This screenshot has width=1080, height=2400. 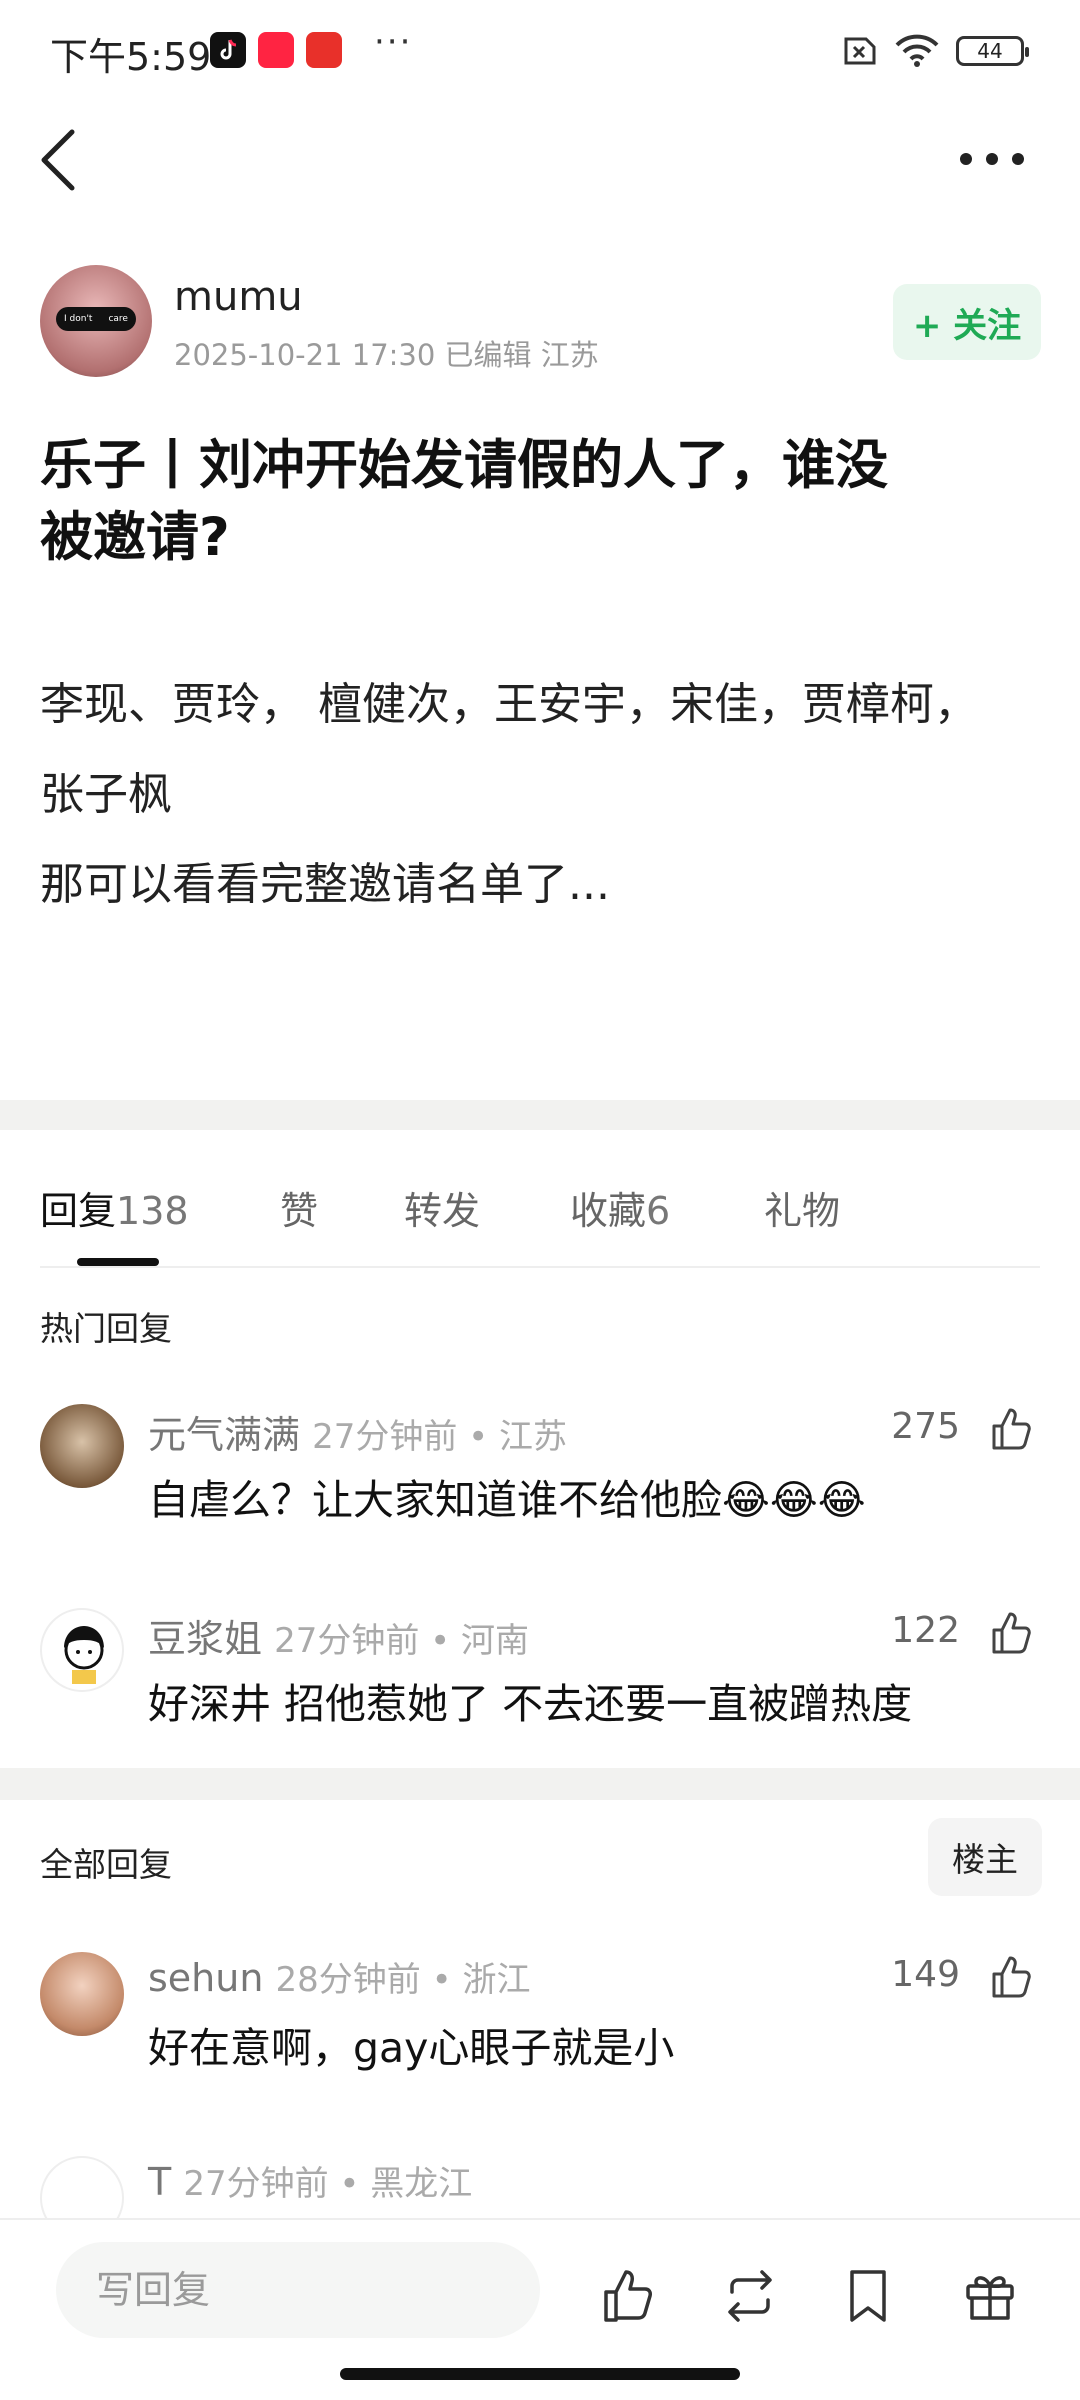 I want to click on xiaohongshu-icon, so click(x=276, y=50).